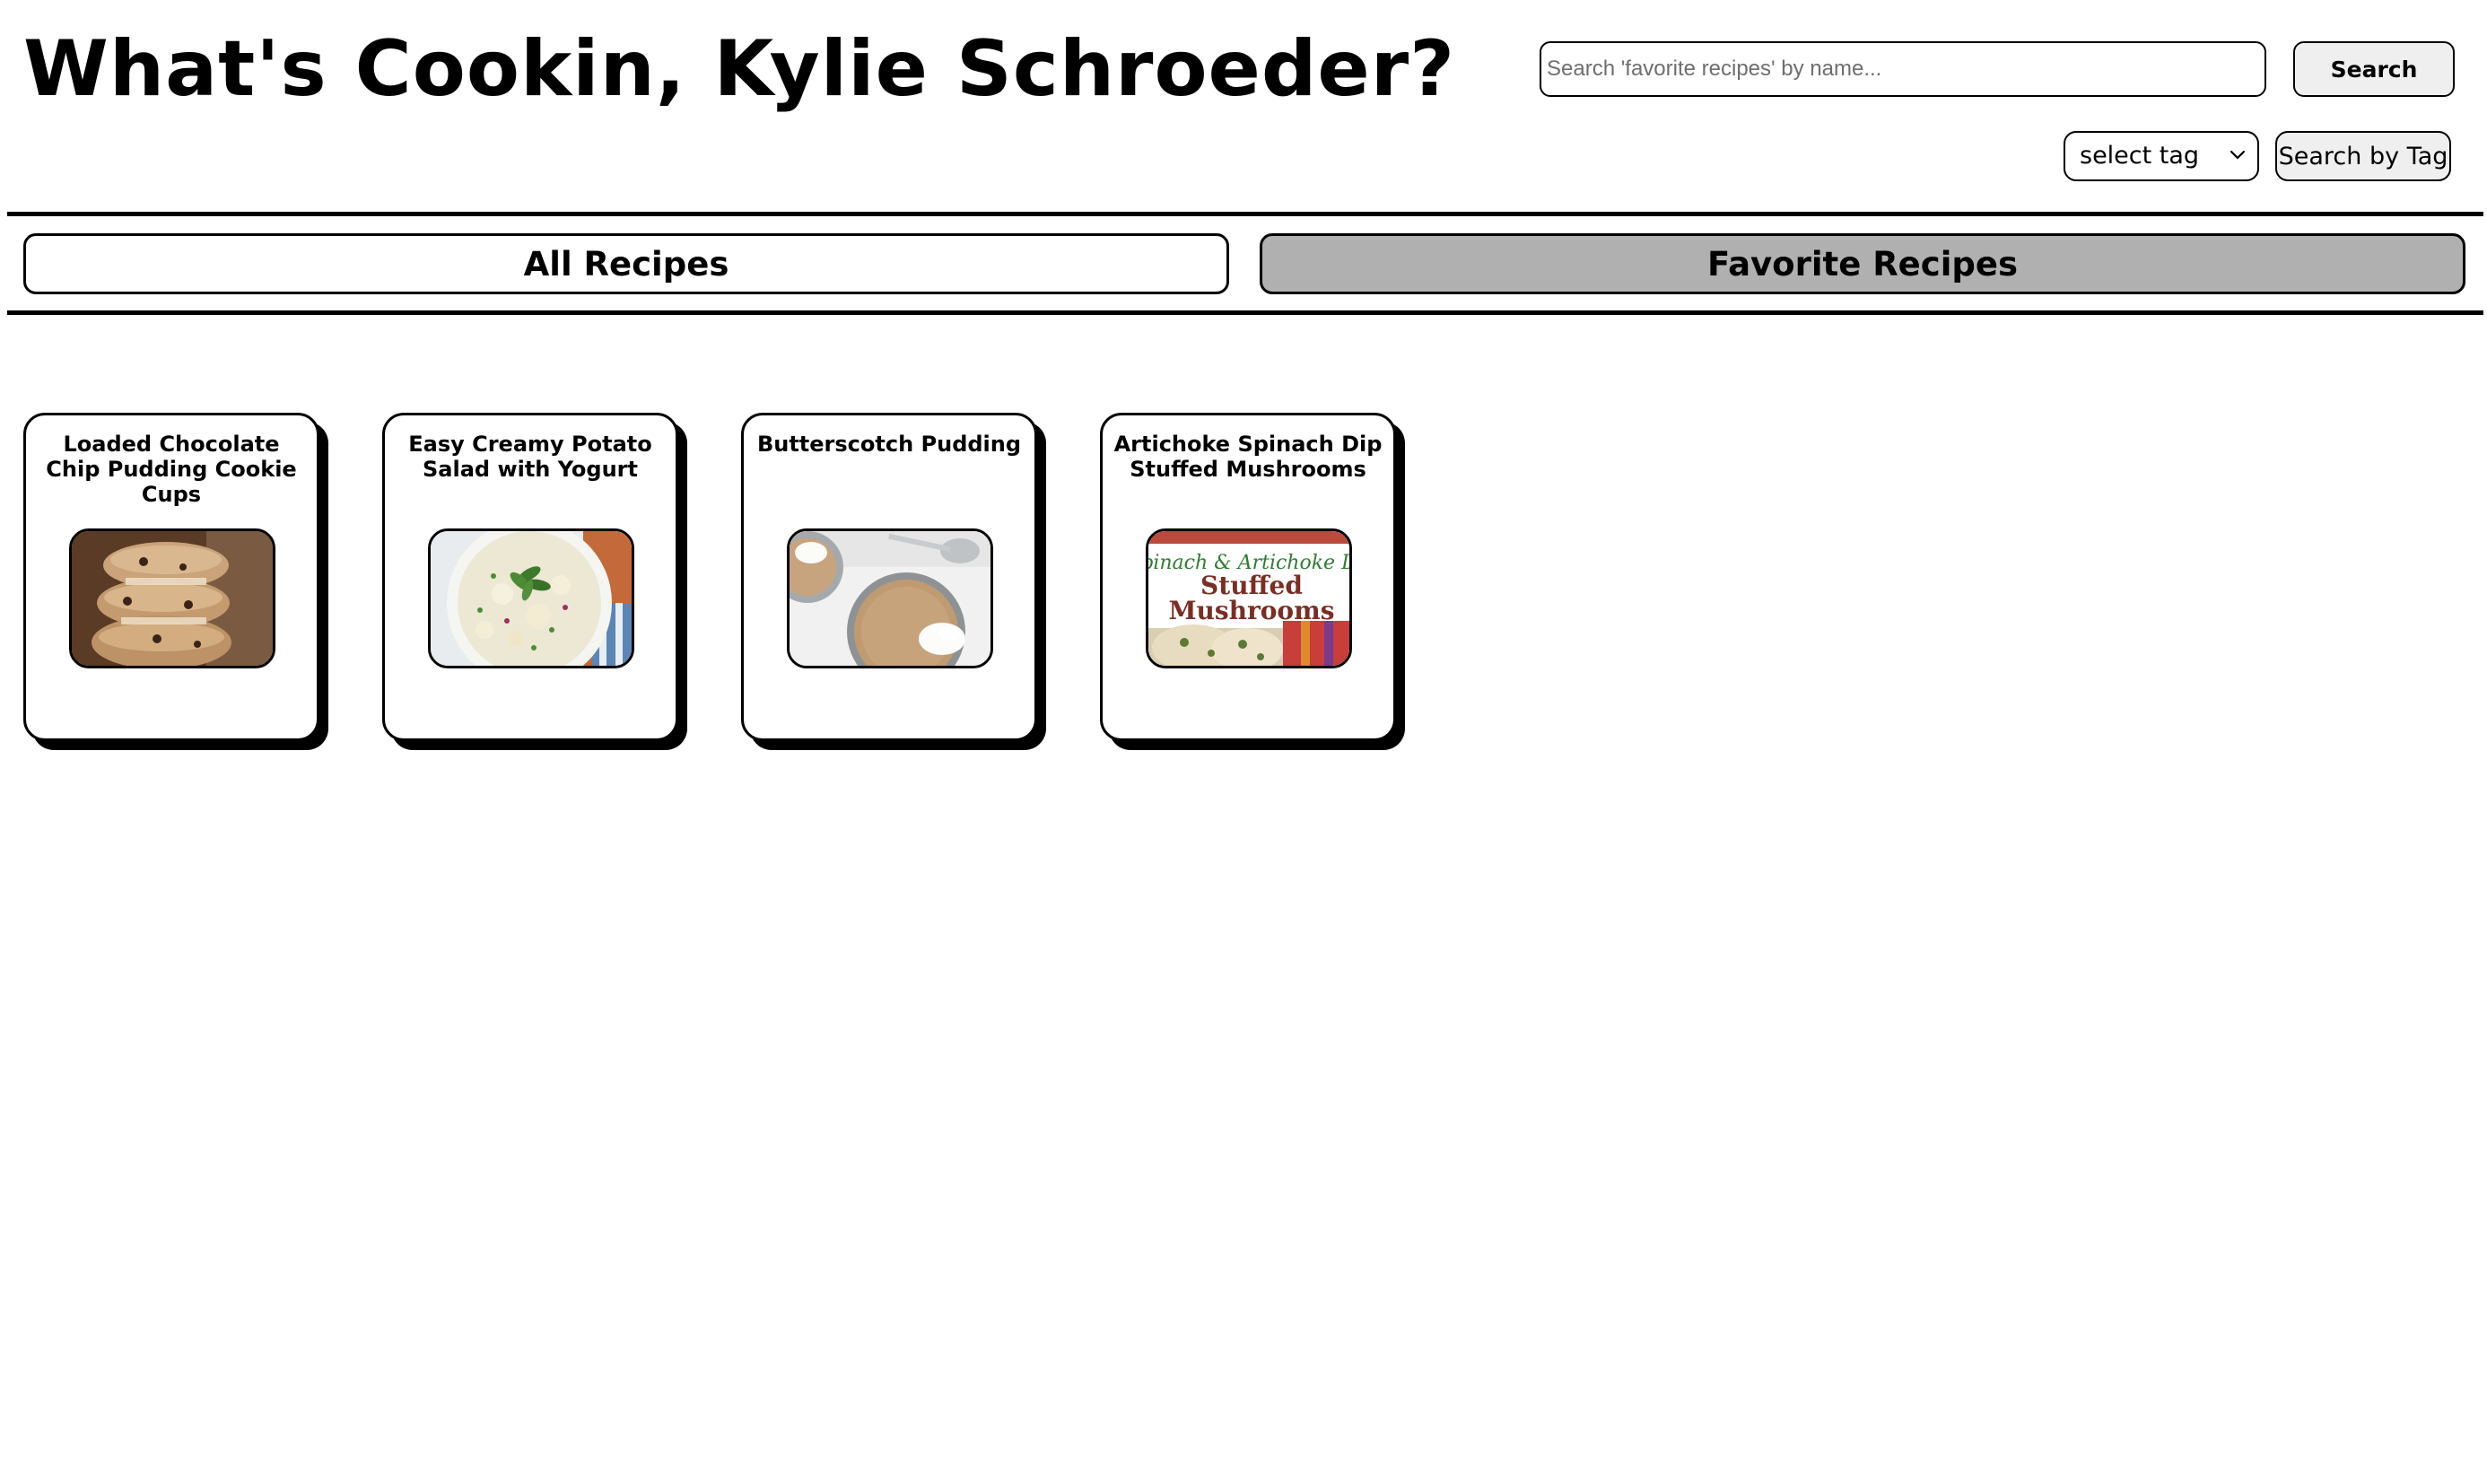 The image size is (2487, 1484). What do you see at coordinates (2140, 156) in the screenshot?
I see `tag-select-value: select tag` at bounding box center [2140, 156].